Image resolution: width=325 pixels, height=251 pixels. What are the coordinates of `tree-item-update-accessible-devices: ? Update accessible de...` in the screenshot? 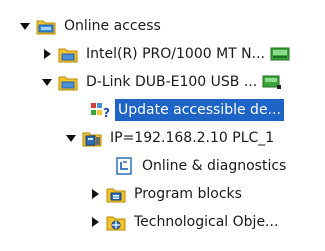 It's located at (162, 110).